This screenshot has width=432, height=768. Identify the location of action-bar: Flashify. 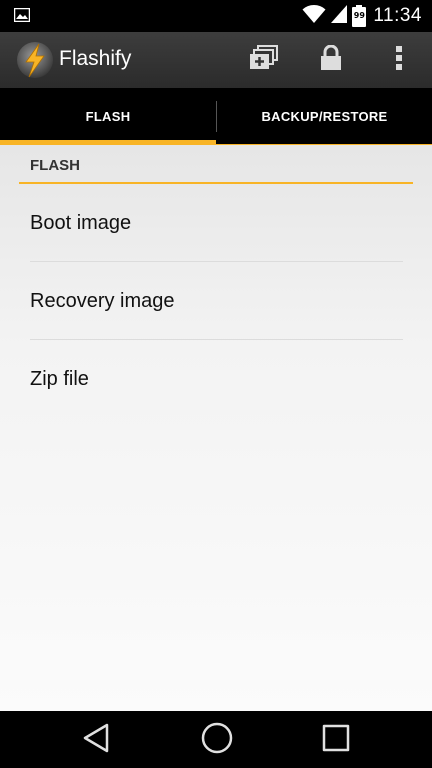
(216, 60).